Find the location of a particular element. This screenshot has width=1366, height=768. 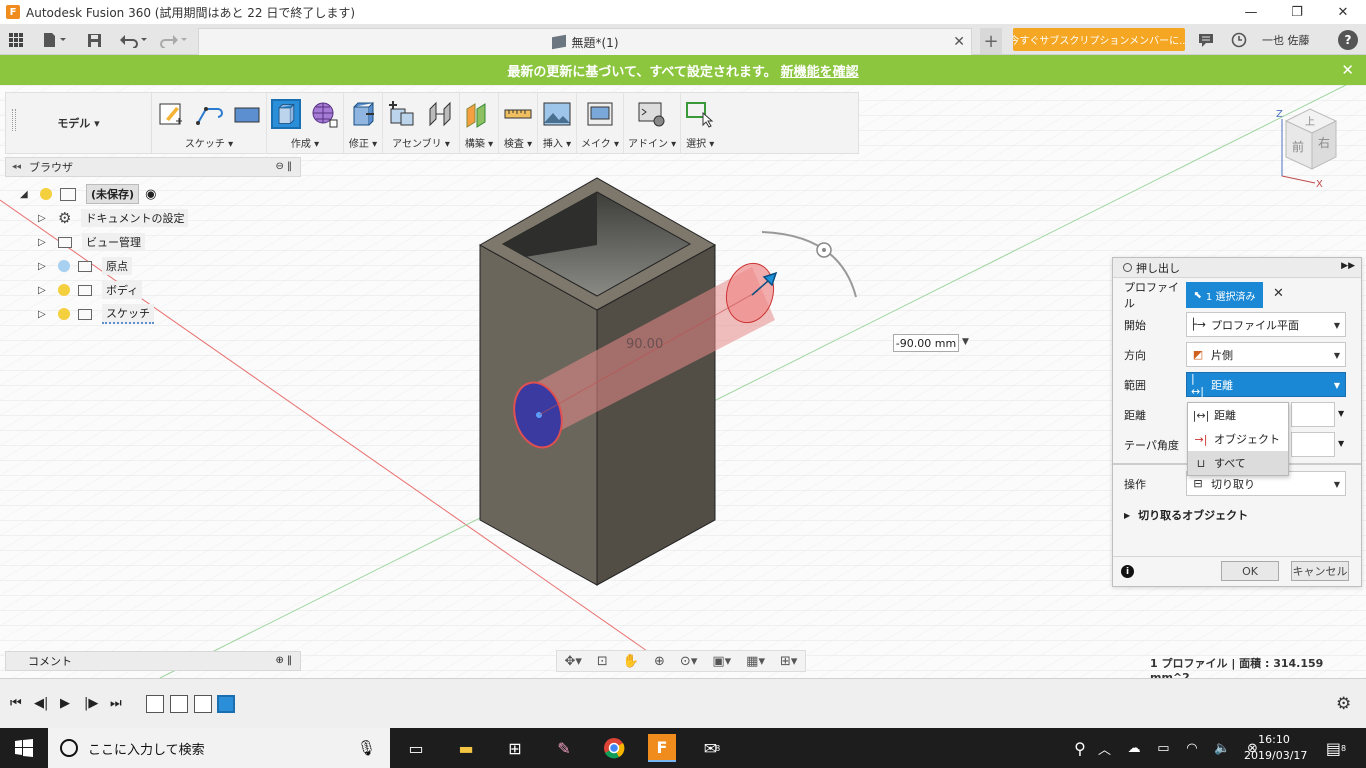

expand-icon: ▶ is located at coordinates (1127, 515).